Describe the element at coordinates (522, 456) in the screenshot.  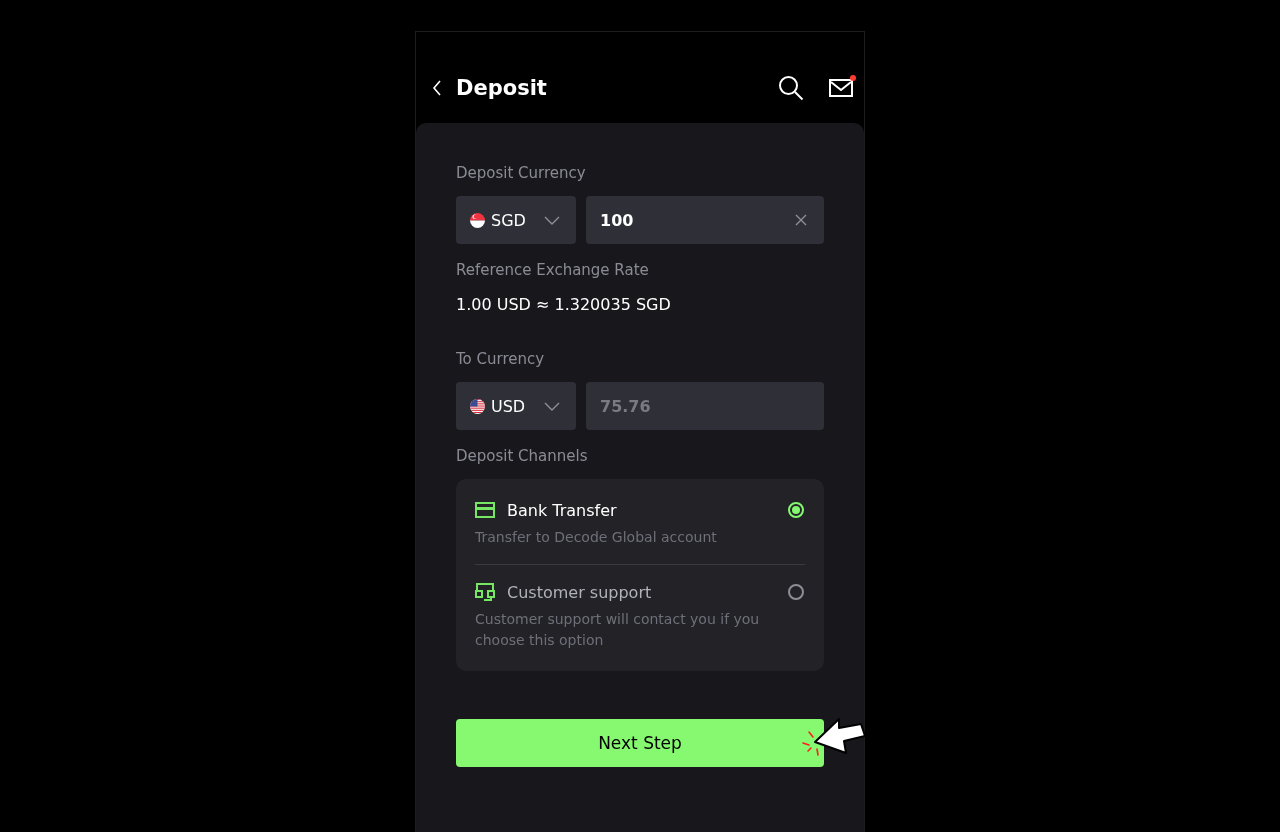
I see `field-label: Deposit Channels` at that location.